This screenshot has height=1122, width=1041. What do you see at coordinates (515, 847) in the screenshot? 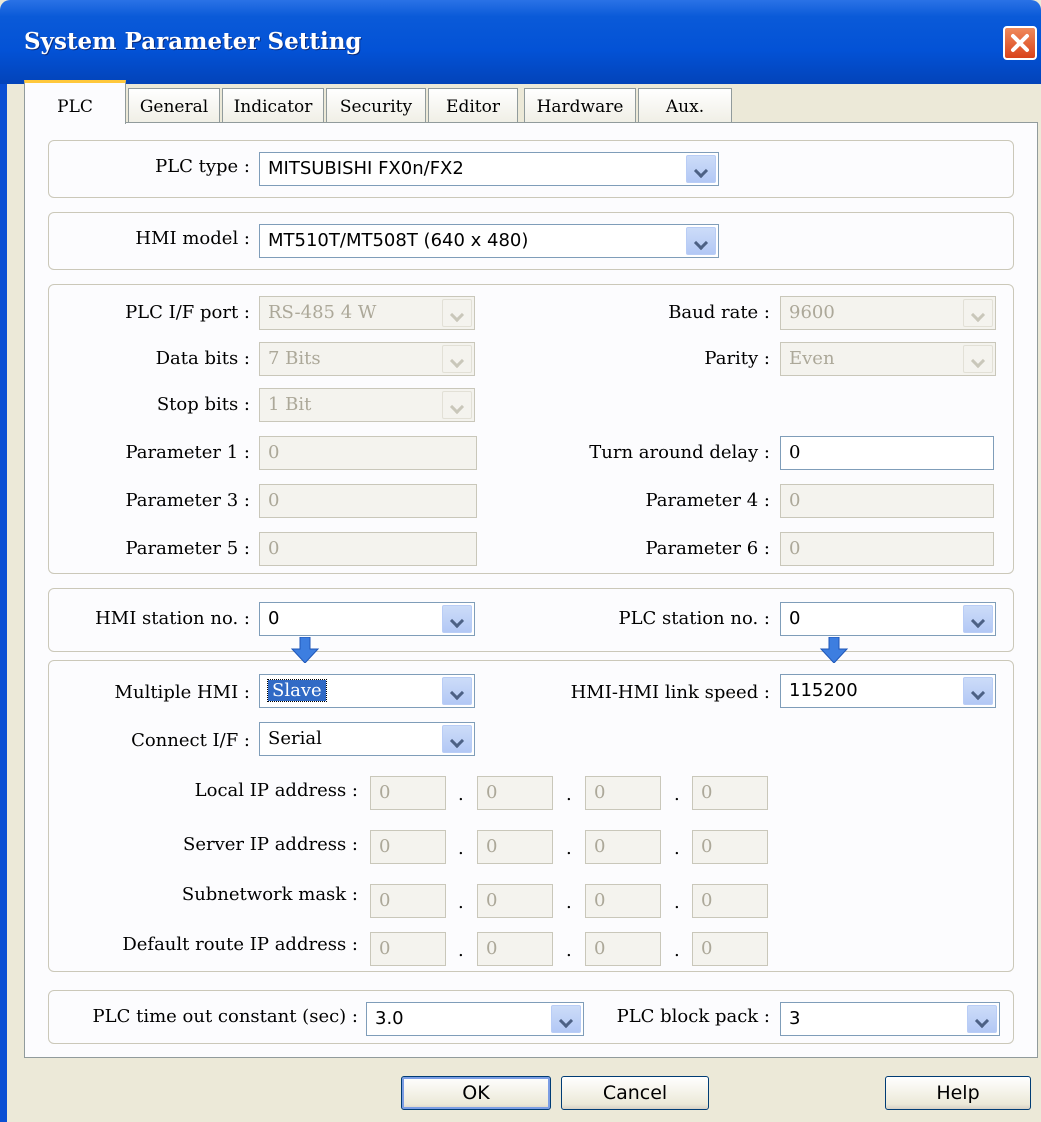
I see `server-ip-octet-2: 0` at bounding box center [515, 847].